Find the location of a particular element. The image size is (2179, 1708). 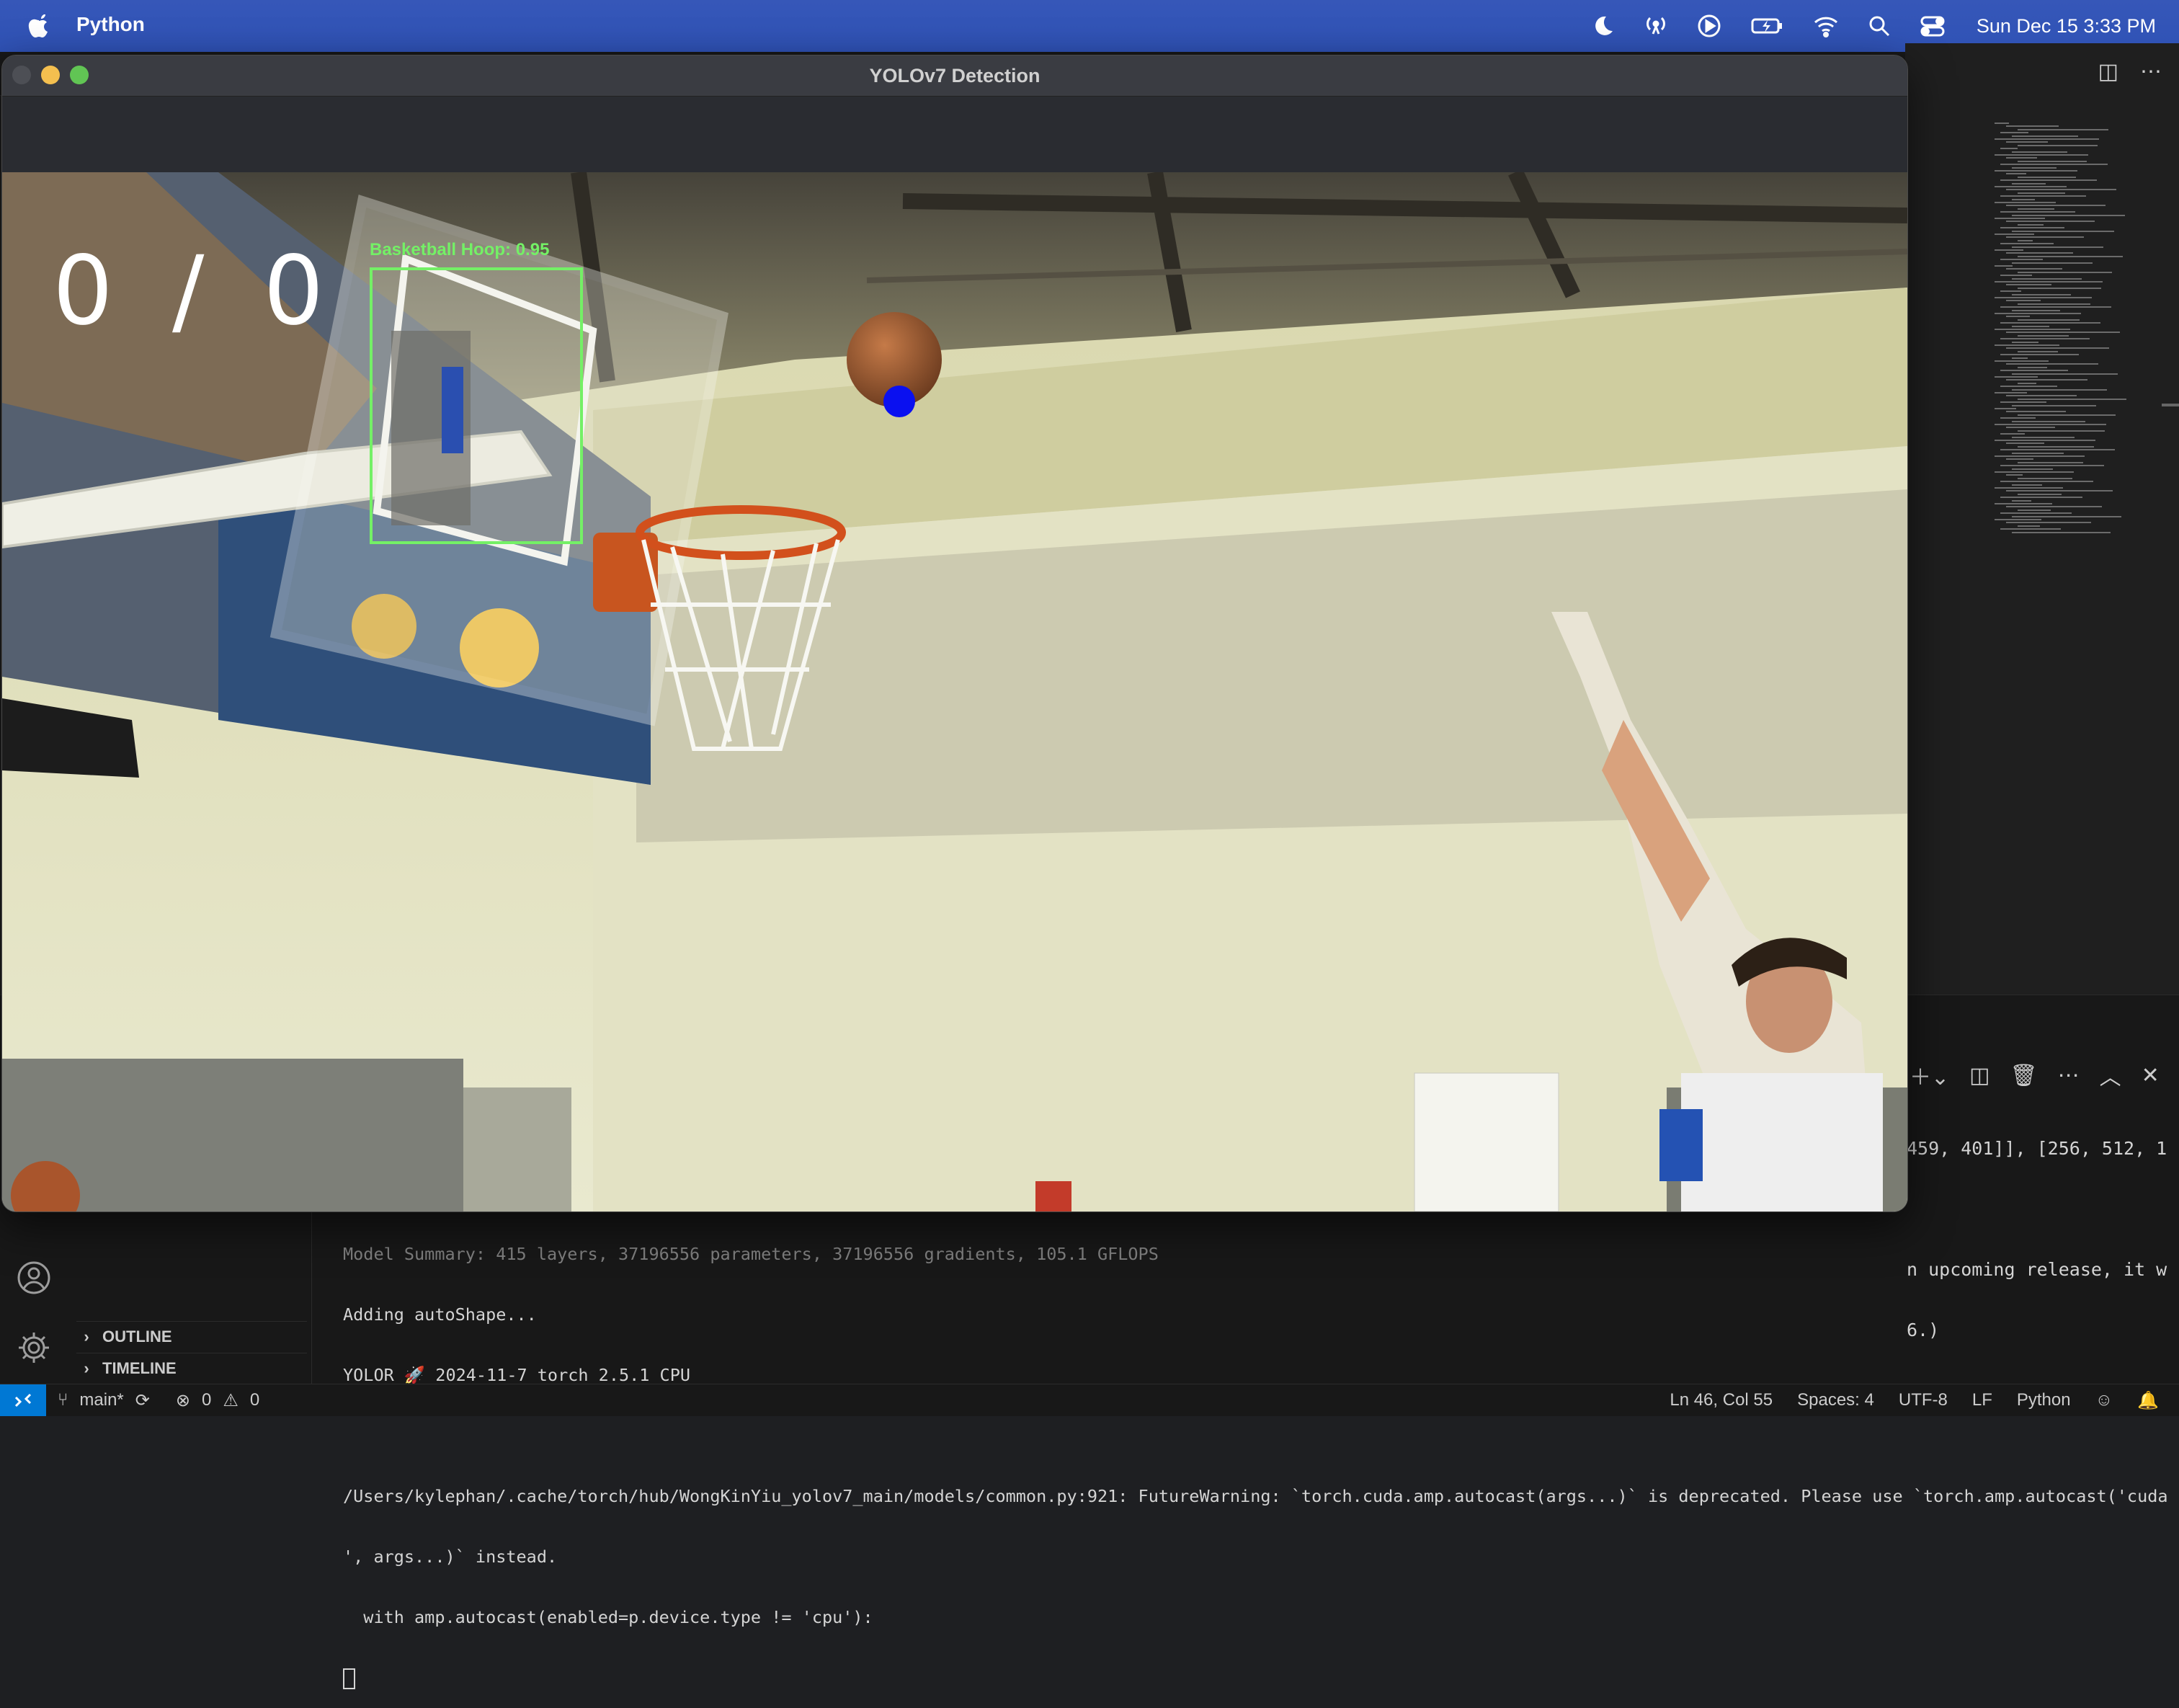

indentation: Spaces: 4 is located at coordinates (1835, 1400).